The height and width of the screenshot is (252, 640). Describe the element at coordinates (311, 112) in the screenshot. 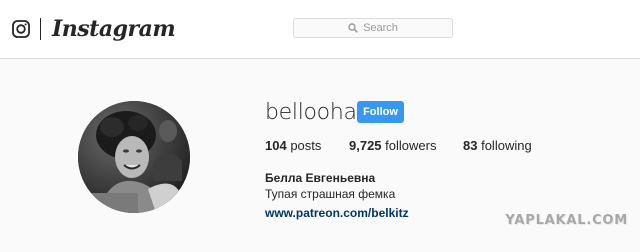

I see `profile-username: bellooha` at that location.